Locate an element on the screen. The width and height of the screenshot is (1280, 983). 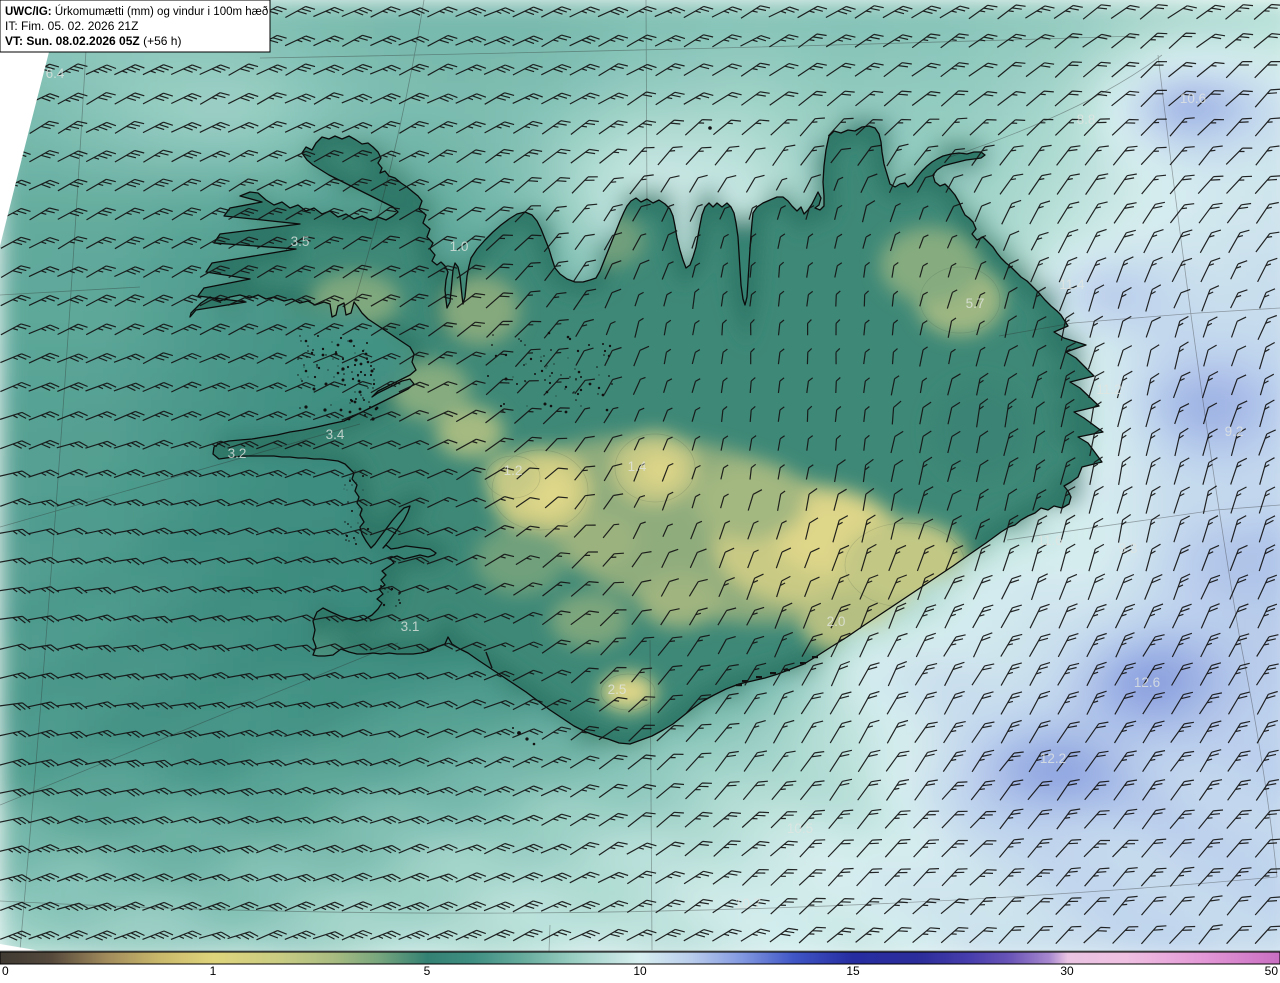
svg-text: 5 is located at coordinates (427, 971).